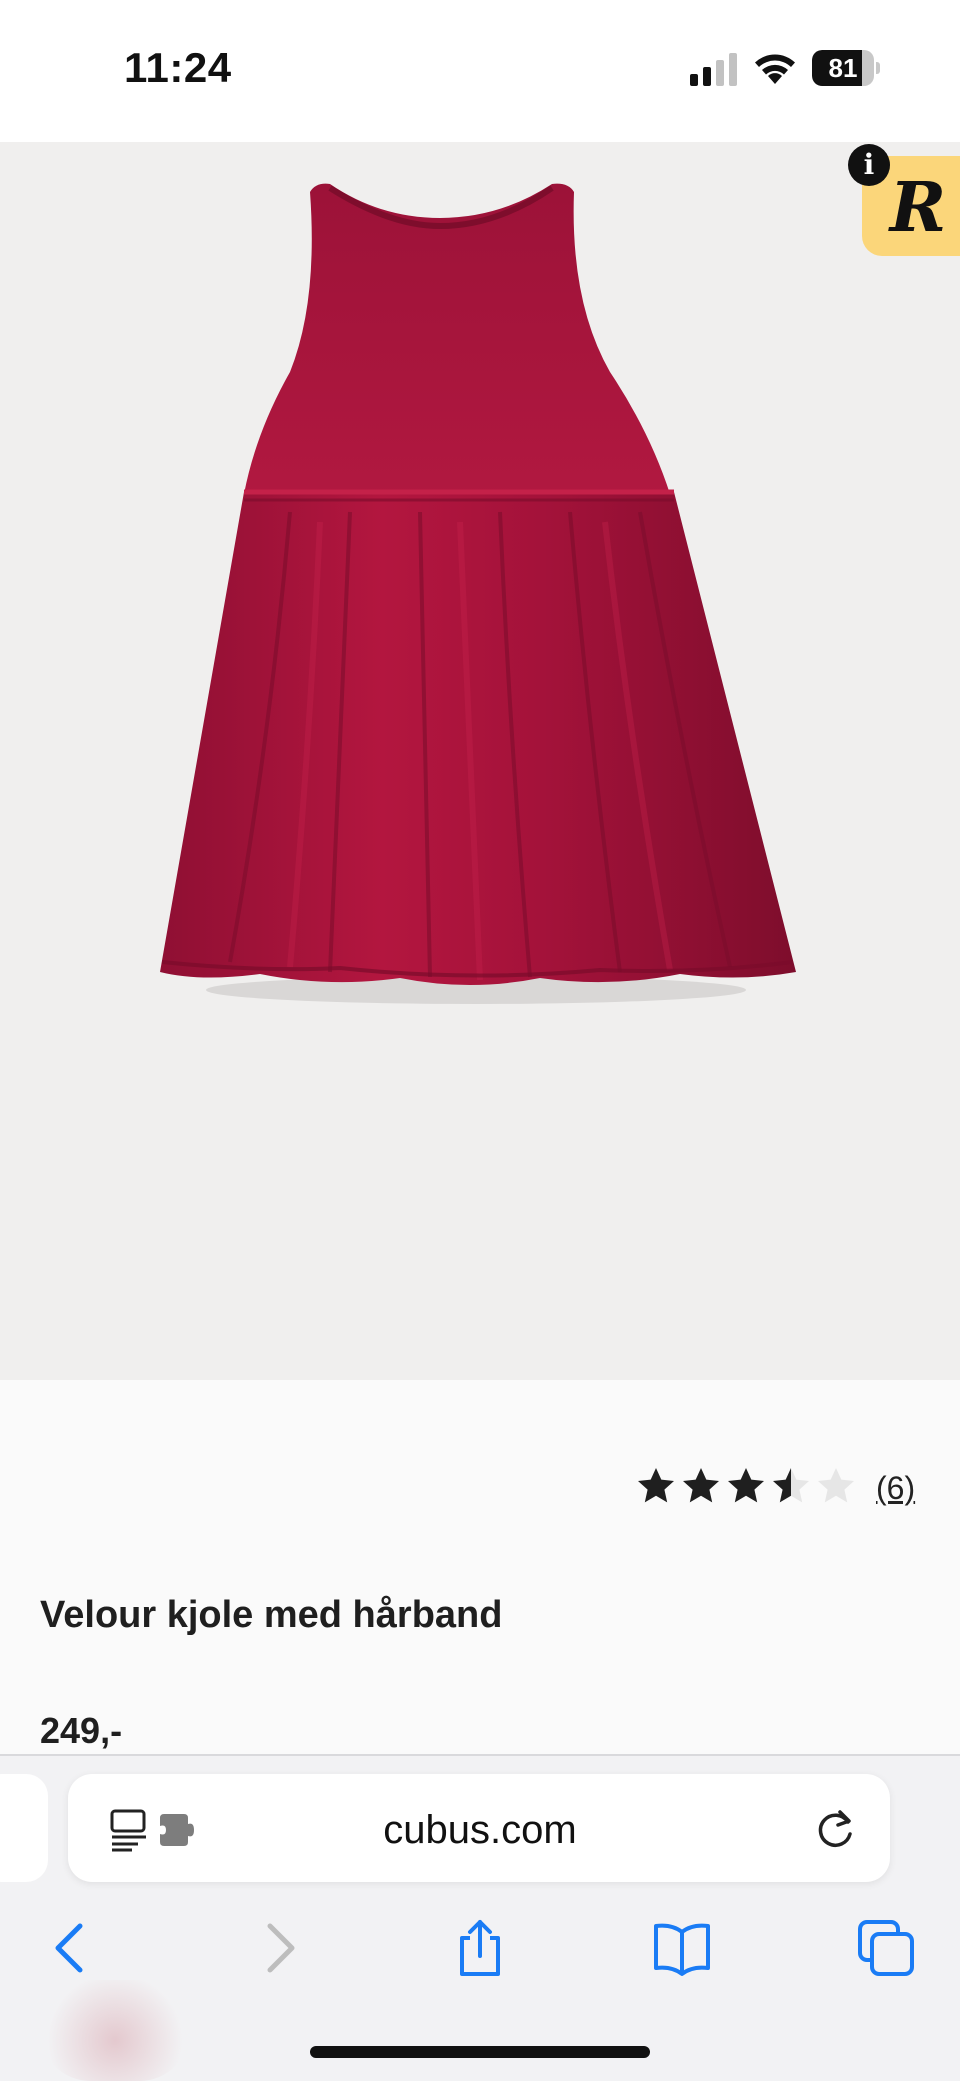  Describe the element at coordinates (836, 1485) in the screenshot. I see `empty-star-icon` at that location.